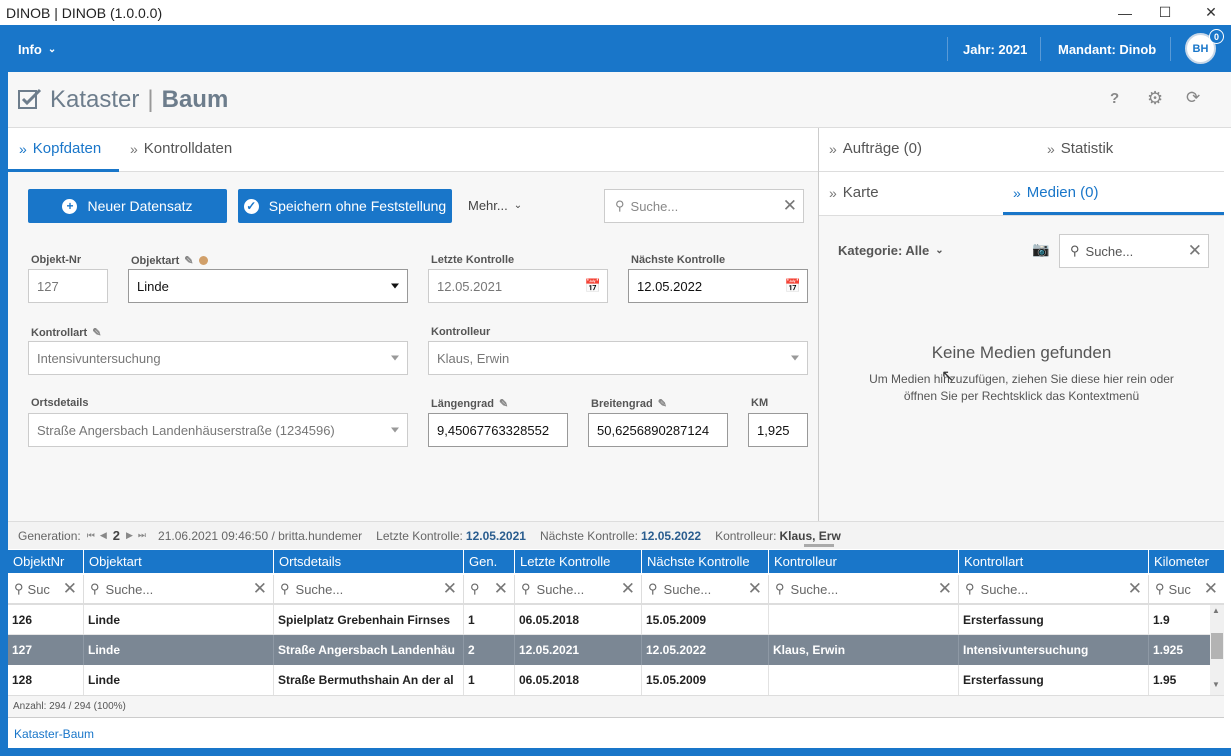 This screenshot has height=756, width=1231. What do you see at coordinates (705, 589) in the screenshot?
I see `filter-naechste: ⚲ Suche... ✕` at bounding box center [705, 589].